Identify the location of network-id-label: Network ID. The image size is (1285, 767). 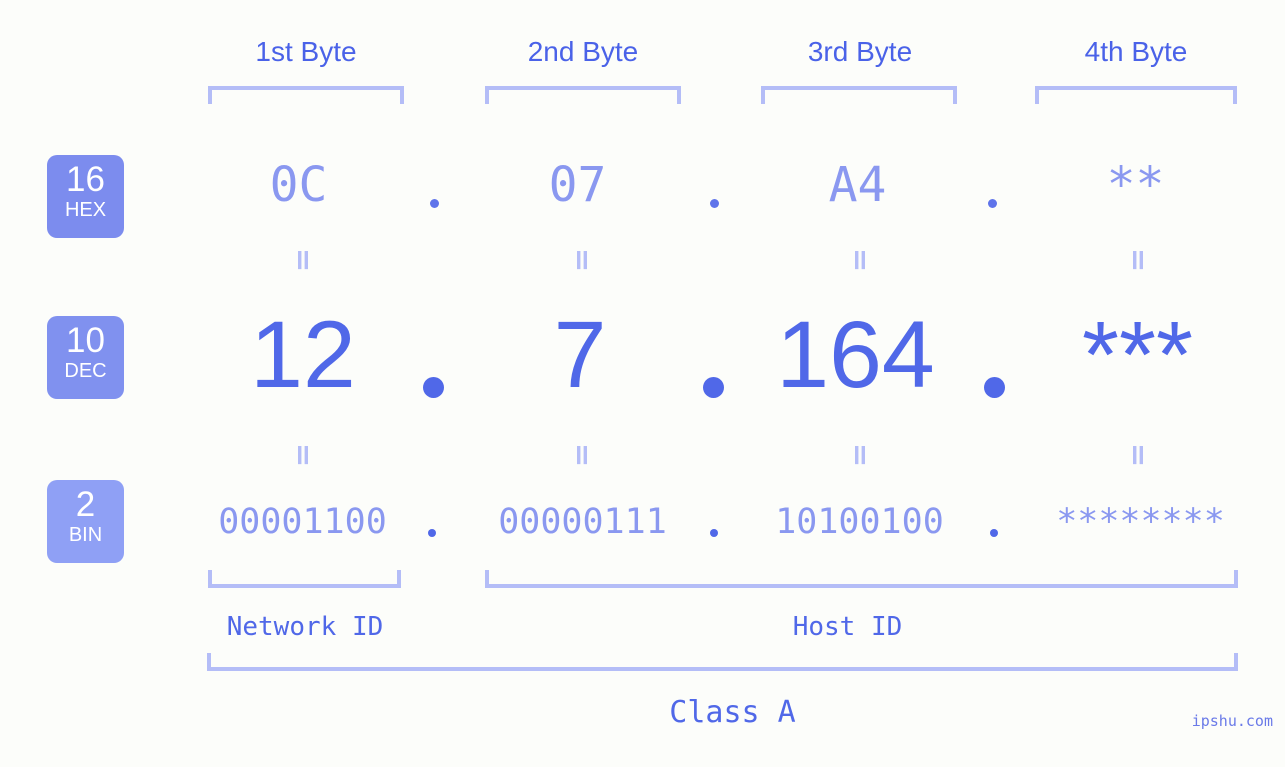
(305, 627).